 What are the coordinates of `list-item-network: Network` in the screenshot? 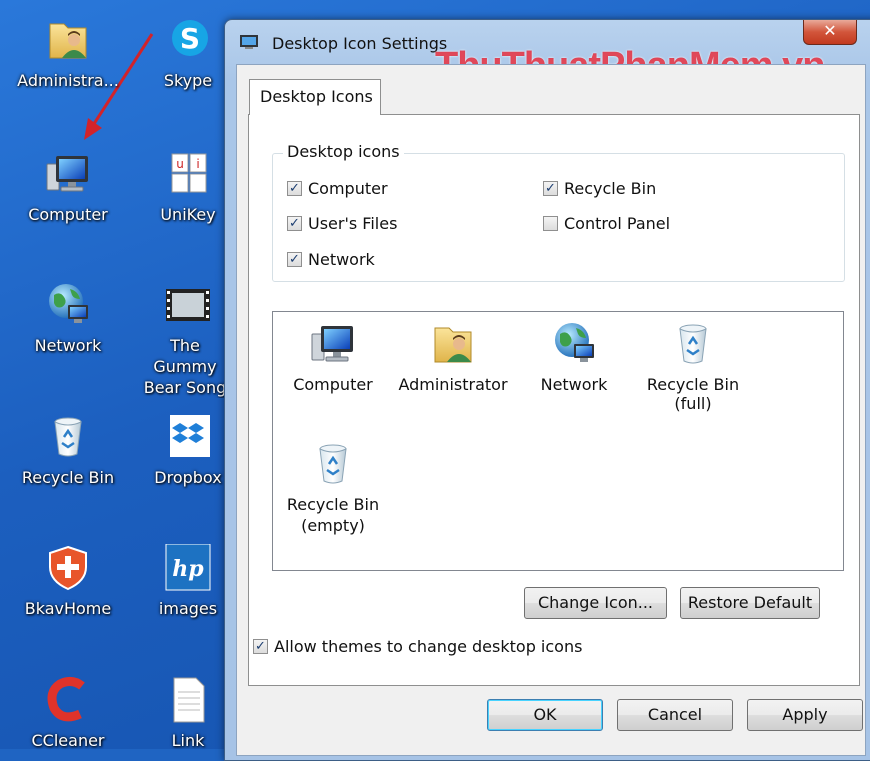 It's located at (574, 357).